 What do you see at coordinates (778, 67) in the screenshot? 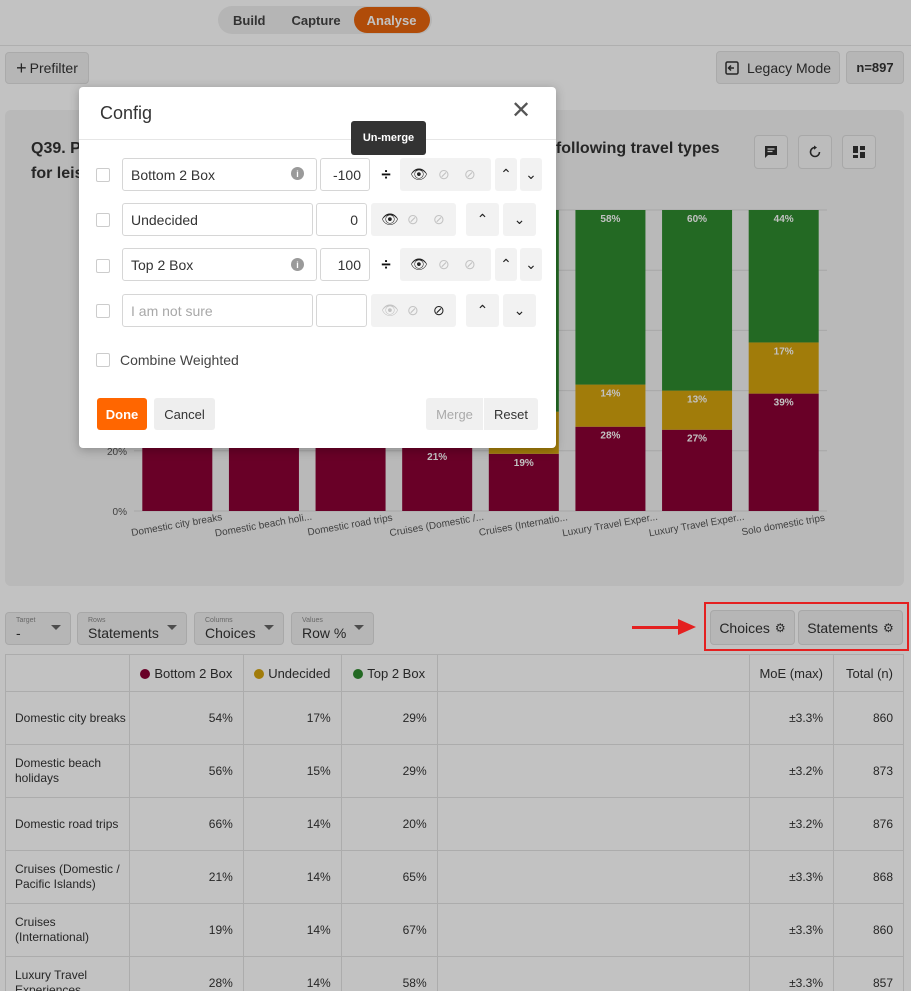
I see `legacy-mode-button: Legacy Mode` at bounding box center [778, 67].